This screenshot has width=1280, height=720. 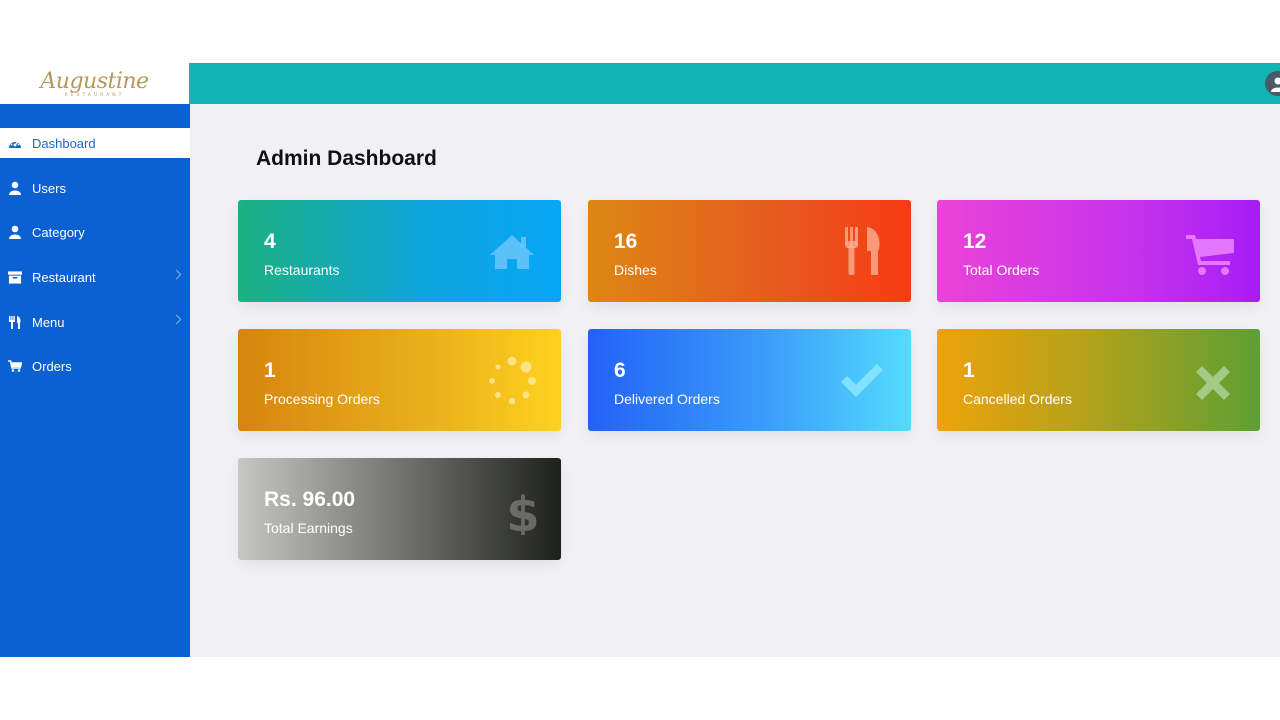 I want to click on stat-value: 12, so click(x=975, y=241).